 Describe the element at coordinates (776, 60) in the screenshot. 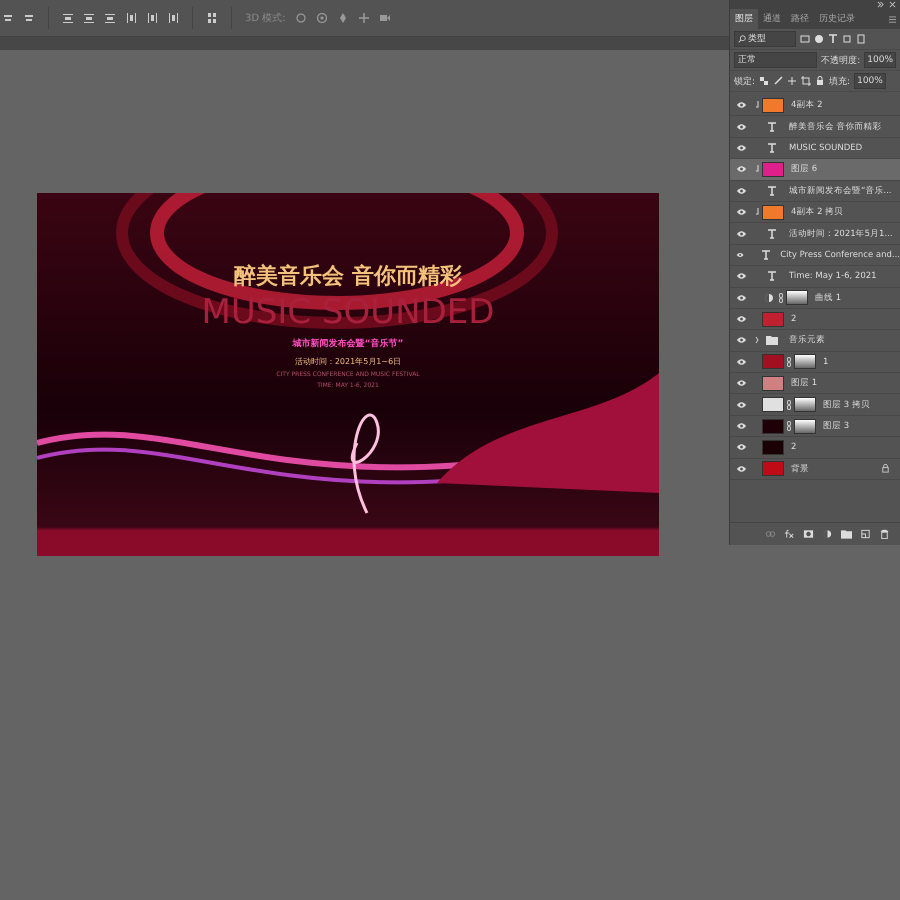

I see `blend-mode-dropdown: 正常` at that location.